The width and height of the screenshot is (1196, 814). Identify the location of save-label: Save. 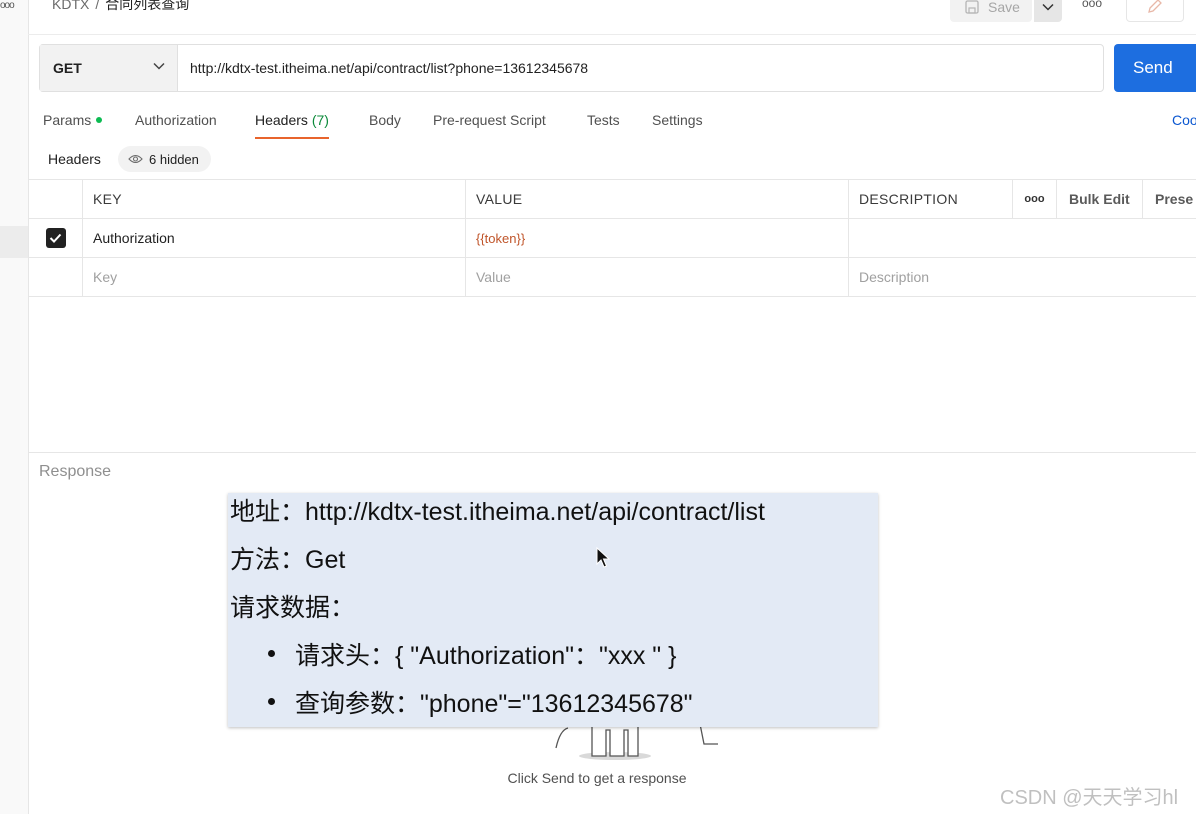
(1004, 7).